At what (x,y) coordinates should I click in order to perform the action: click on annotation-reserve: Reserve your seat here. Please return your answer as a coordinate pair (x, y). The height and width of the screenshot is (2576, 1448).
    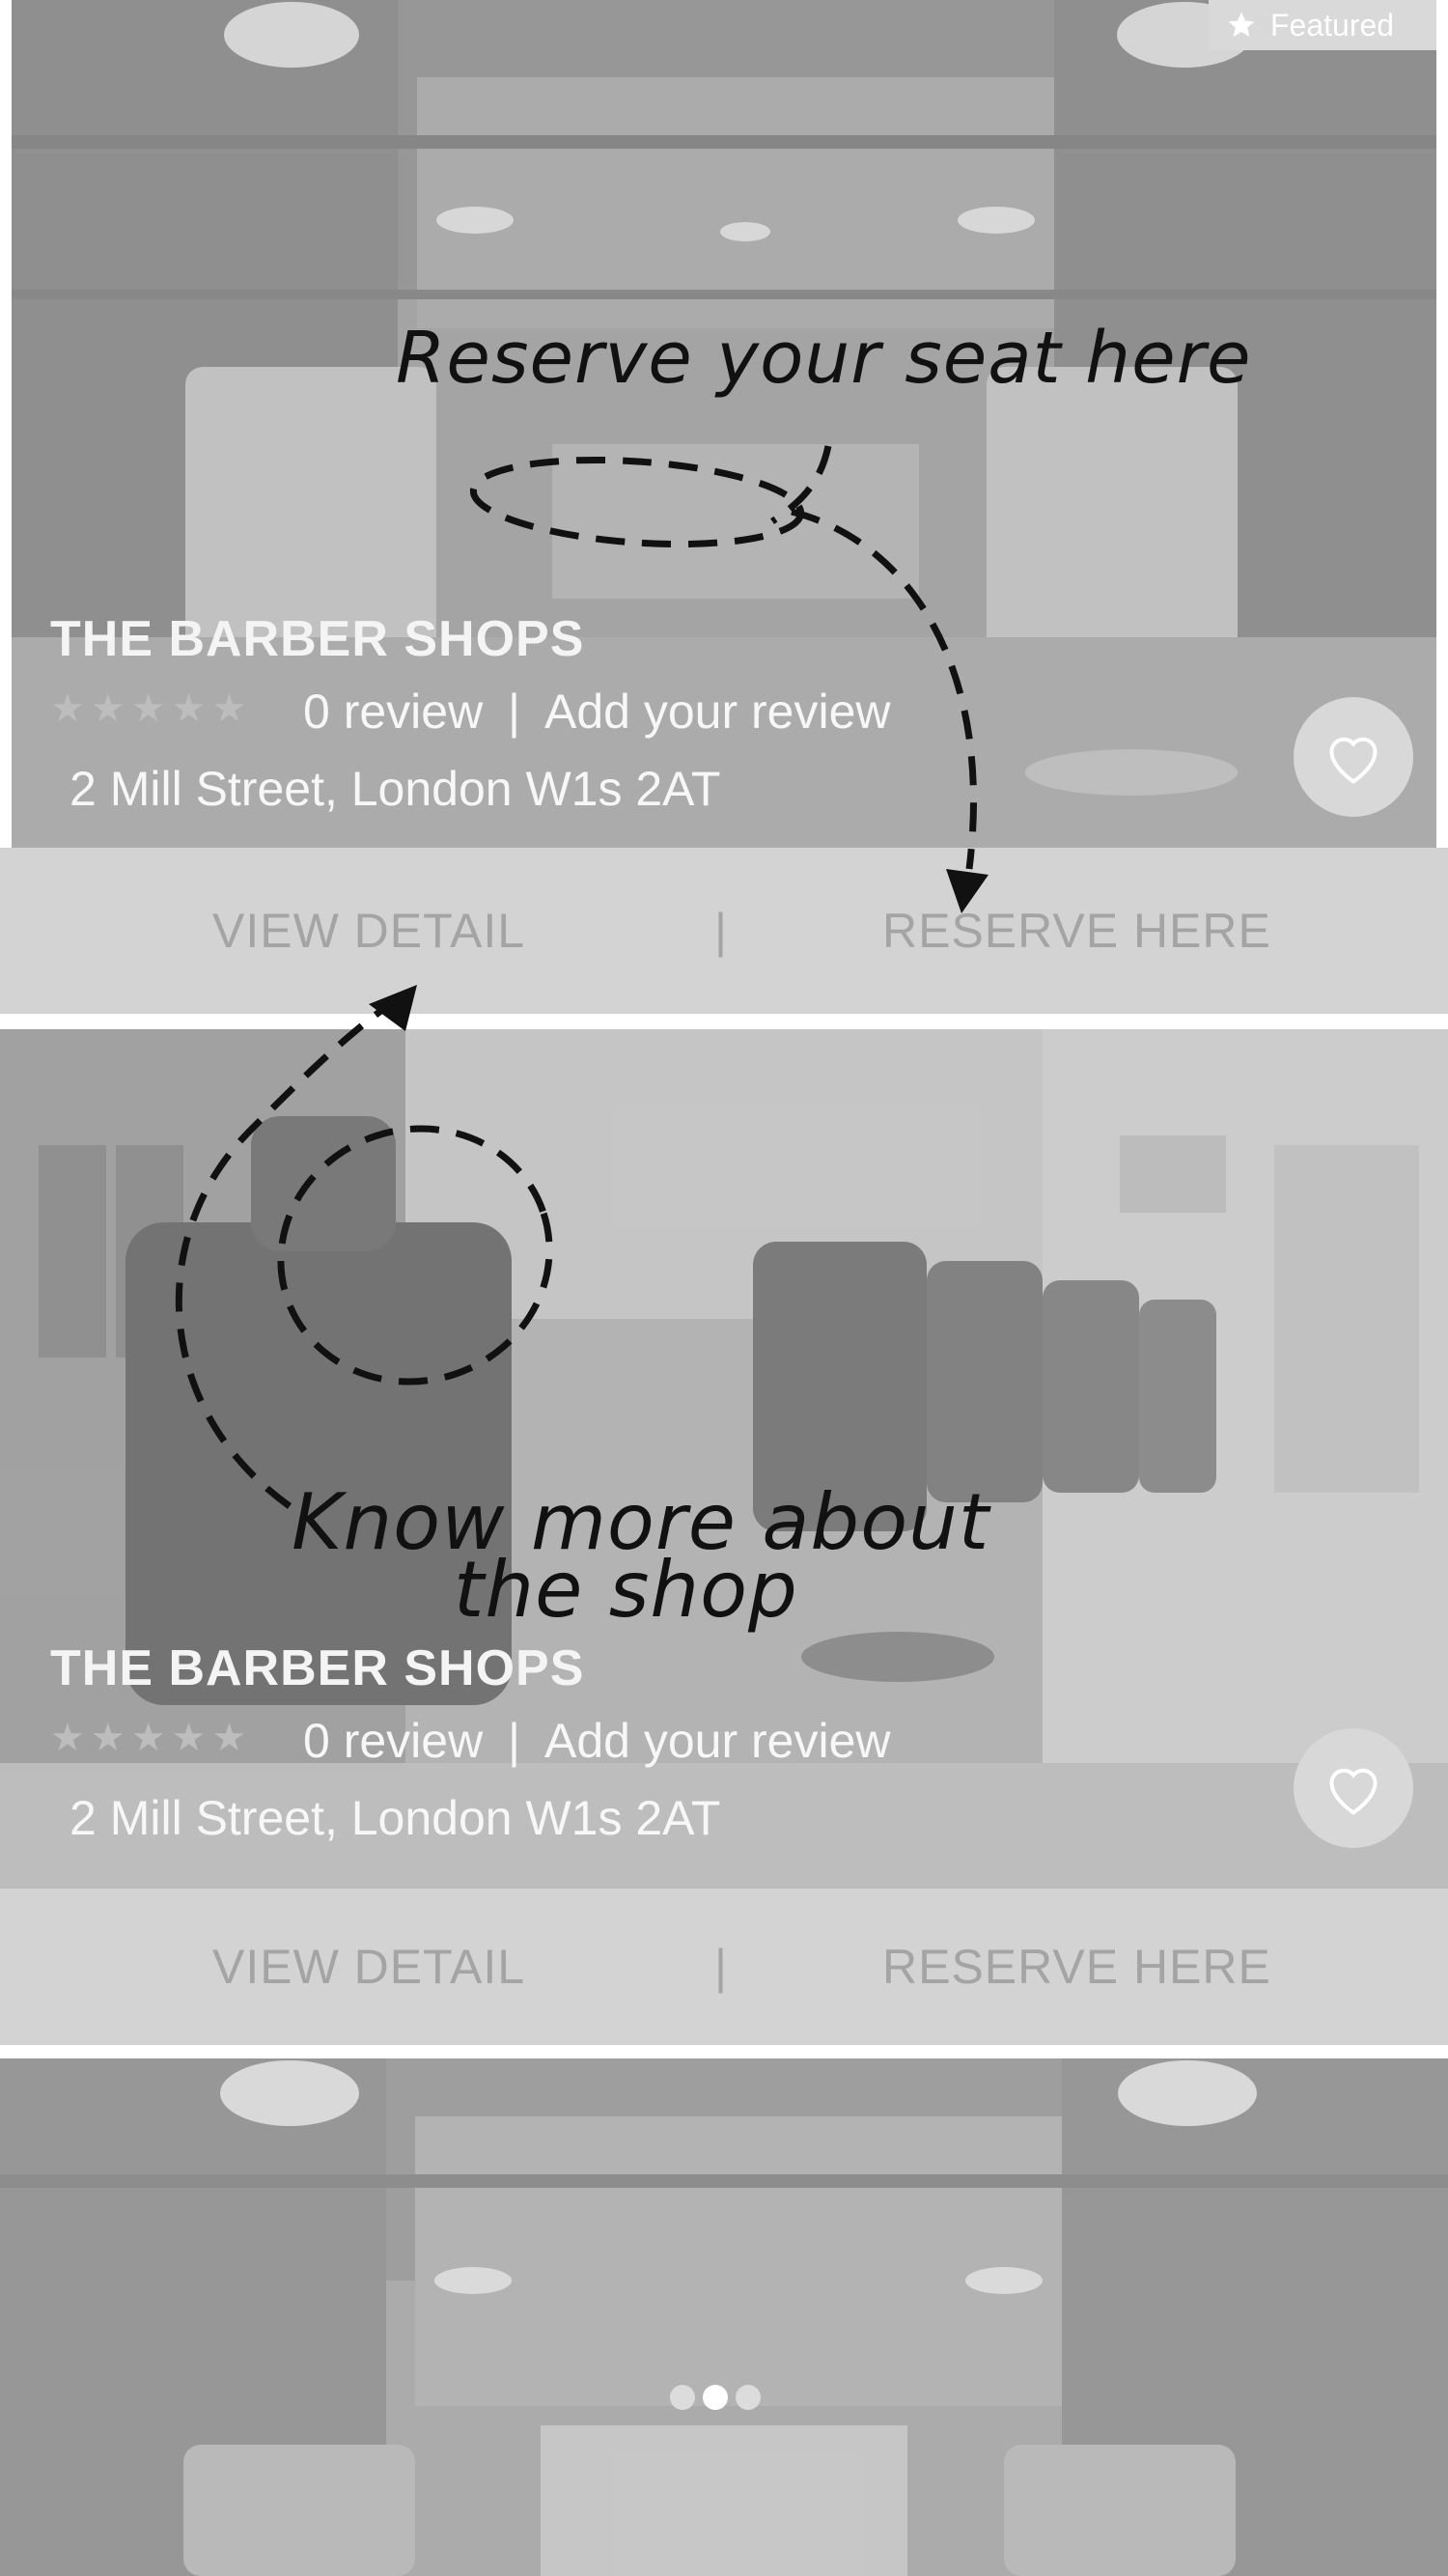
    Looking at the image, I should click on (824, 359).